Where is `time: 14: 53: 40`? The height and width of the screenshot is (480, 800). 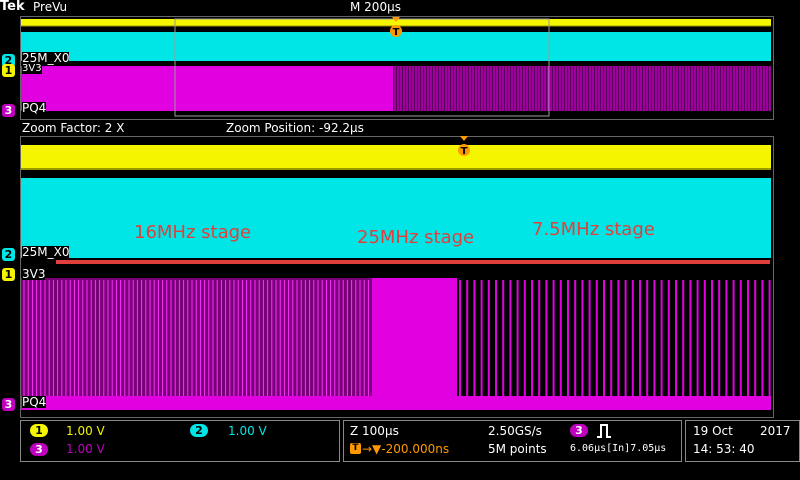 time: 14: 53: 40 is located at coordinates (724, 449).